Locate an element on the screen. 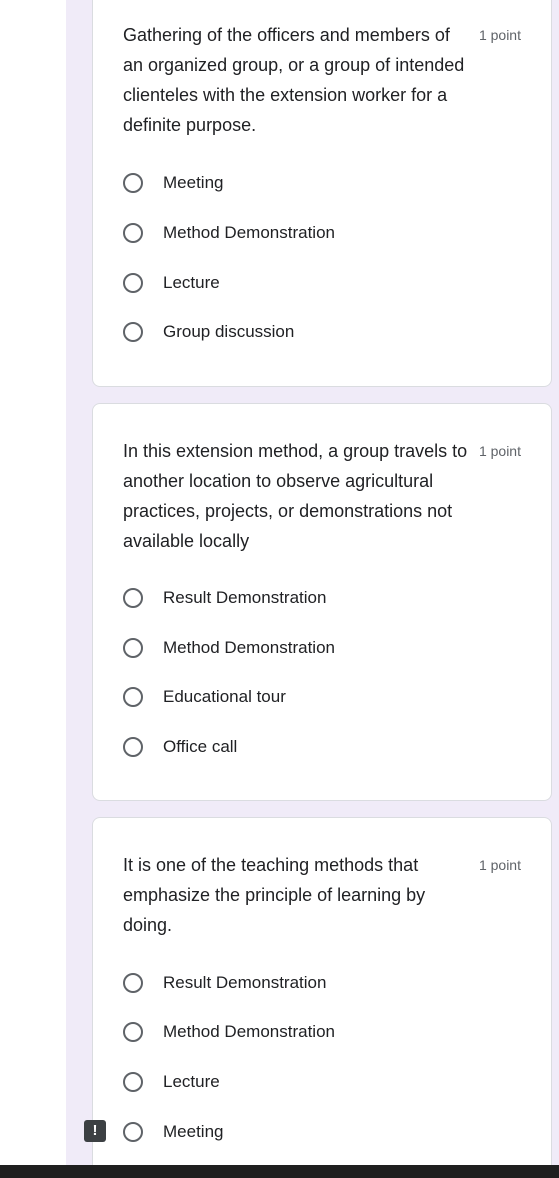 This screenshot has height=1178, width=559. option-label: Educational tour is located at coordinates (224, 696).